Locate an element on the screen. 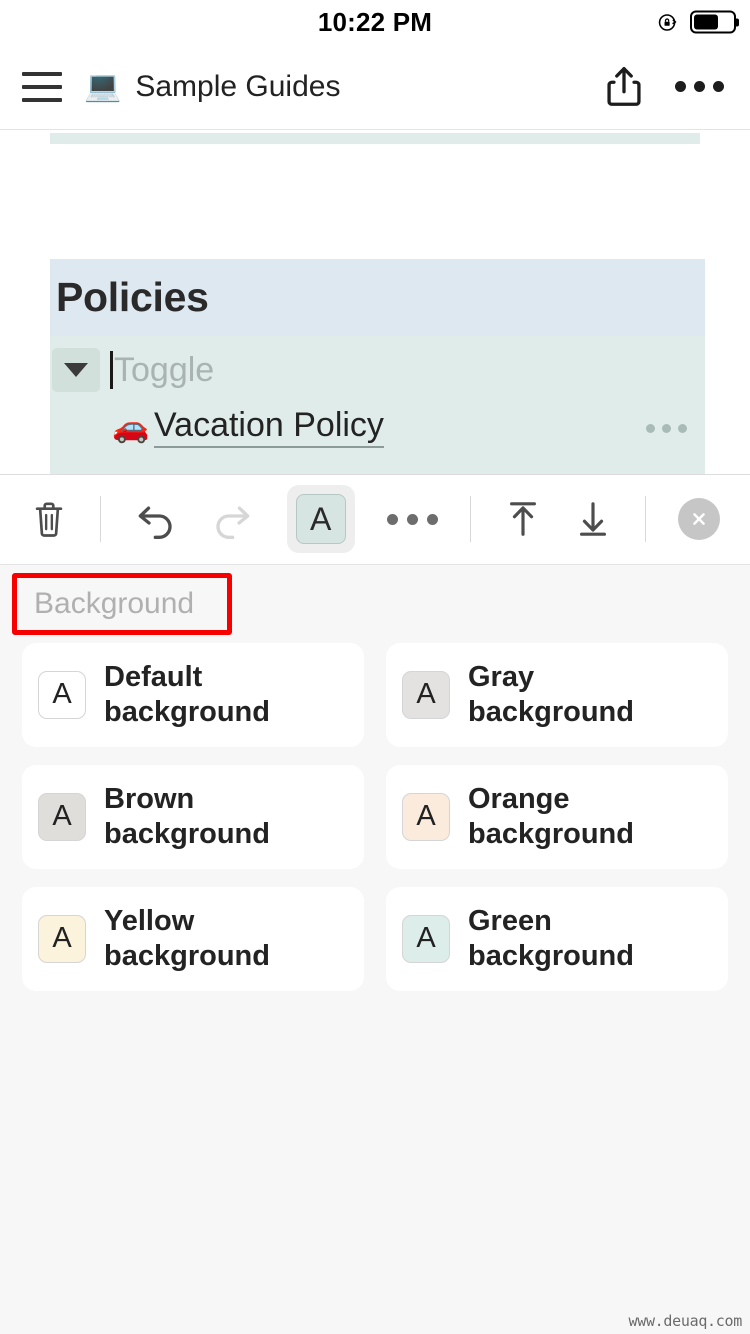 The height and width of the screenshot is (1334, 750). toggle-row: Toggle is located at coordinates (377, 370).